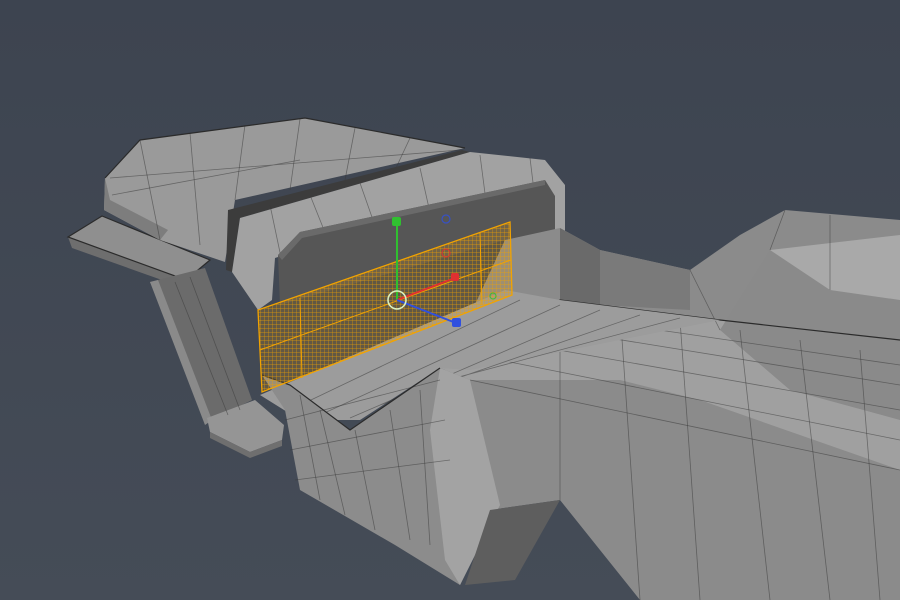  What do you see at coordinates (456, 322) in the screenshot?
I see `gizmo-z-handle` at bounding box center [456, 322].